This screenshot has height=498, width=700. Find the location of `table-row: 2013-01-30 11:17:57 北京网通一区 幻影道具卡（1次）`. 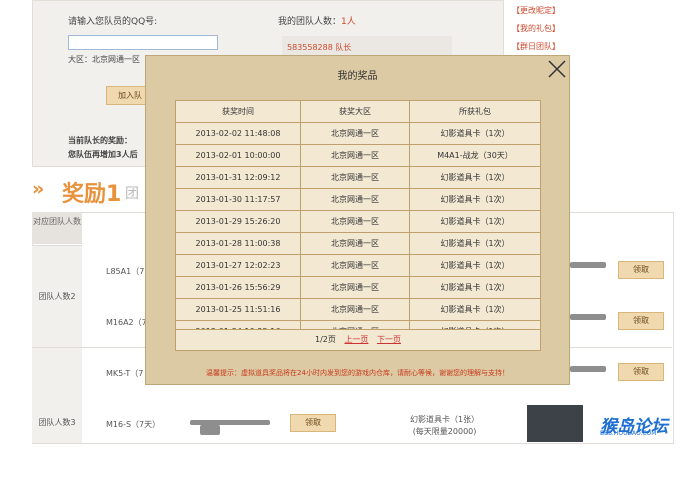

table-row: 2013-01-30 11:17:57 北京网通一区 幻影道具卡（1次） is located at coordinates (358, 199).